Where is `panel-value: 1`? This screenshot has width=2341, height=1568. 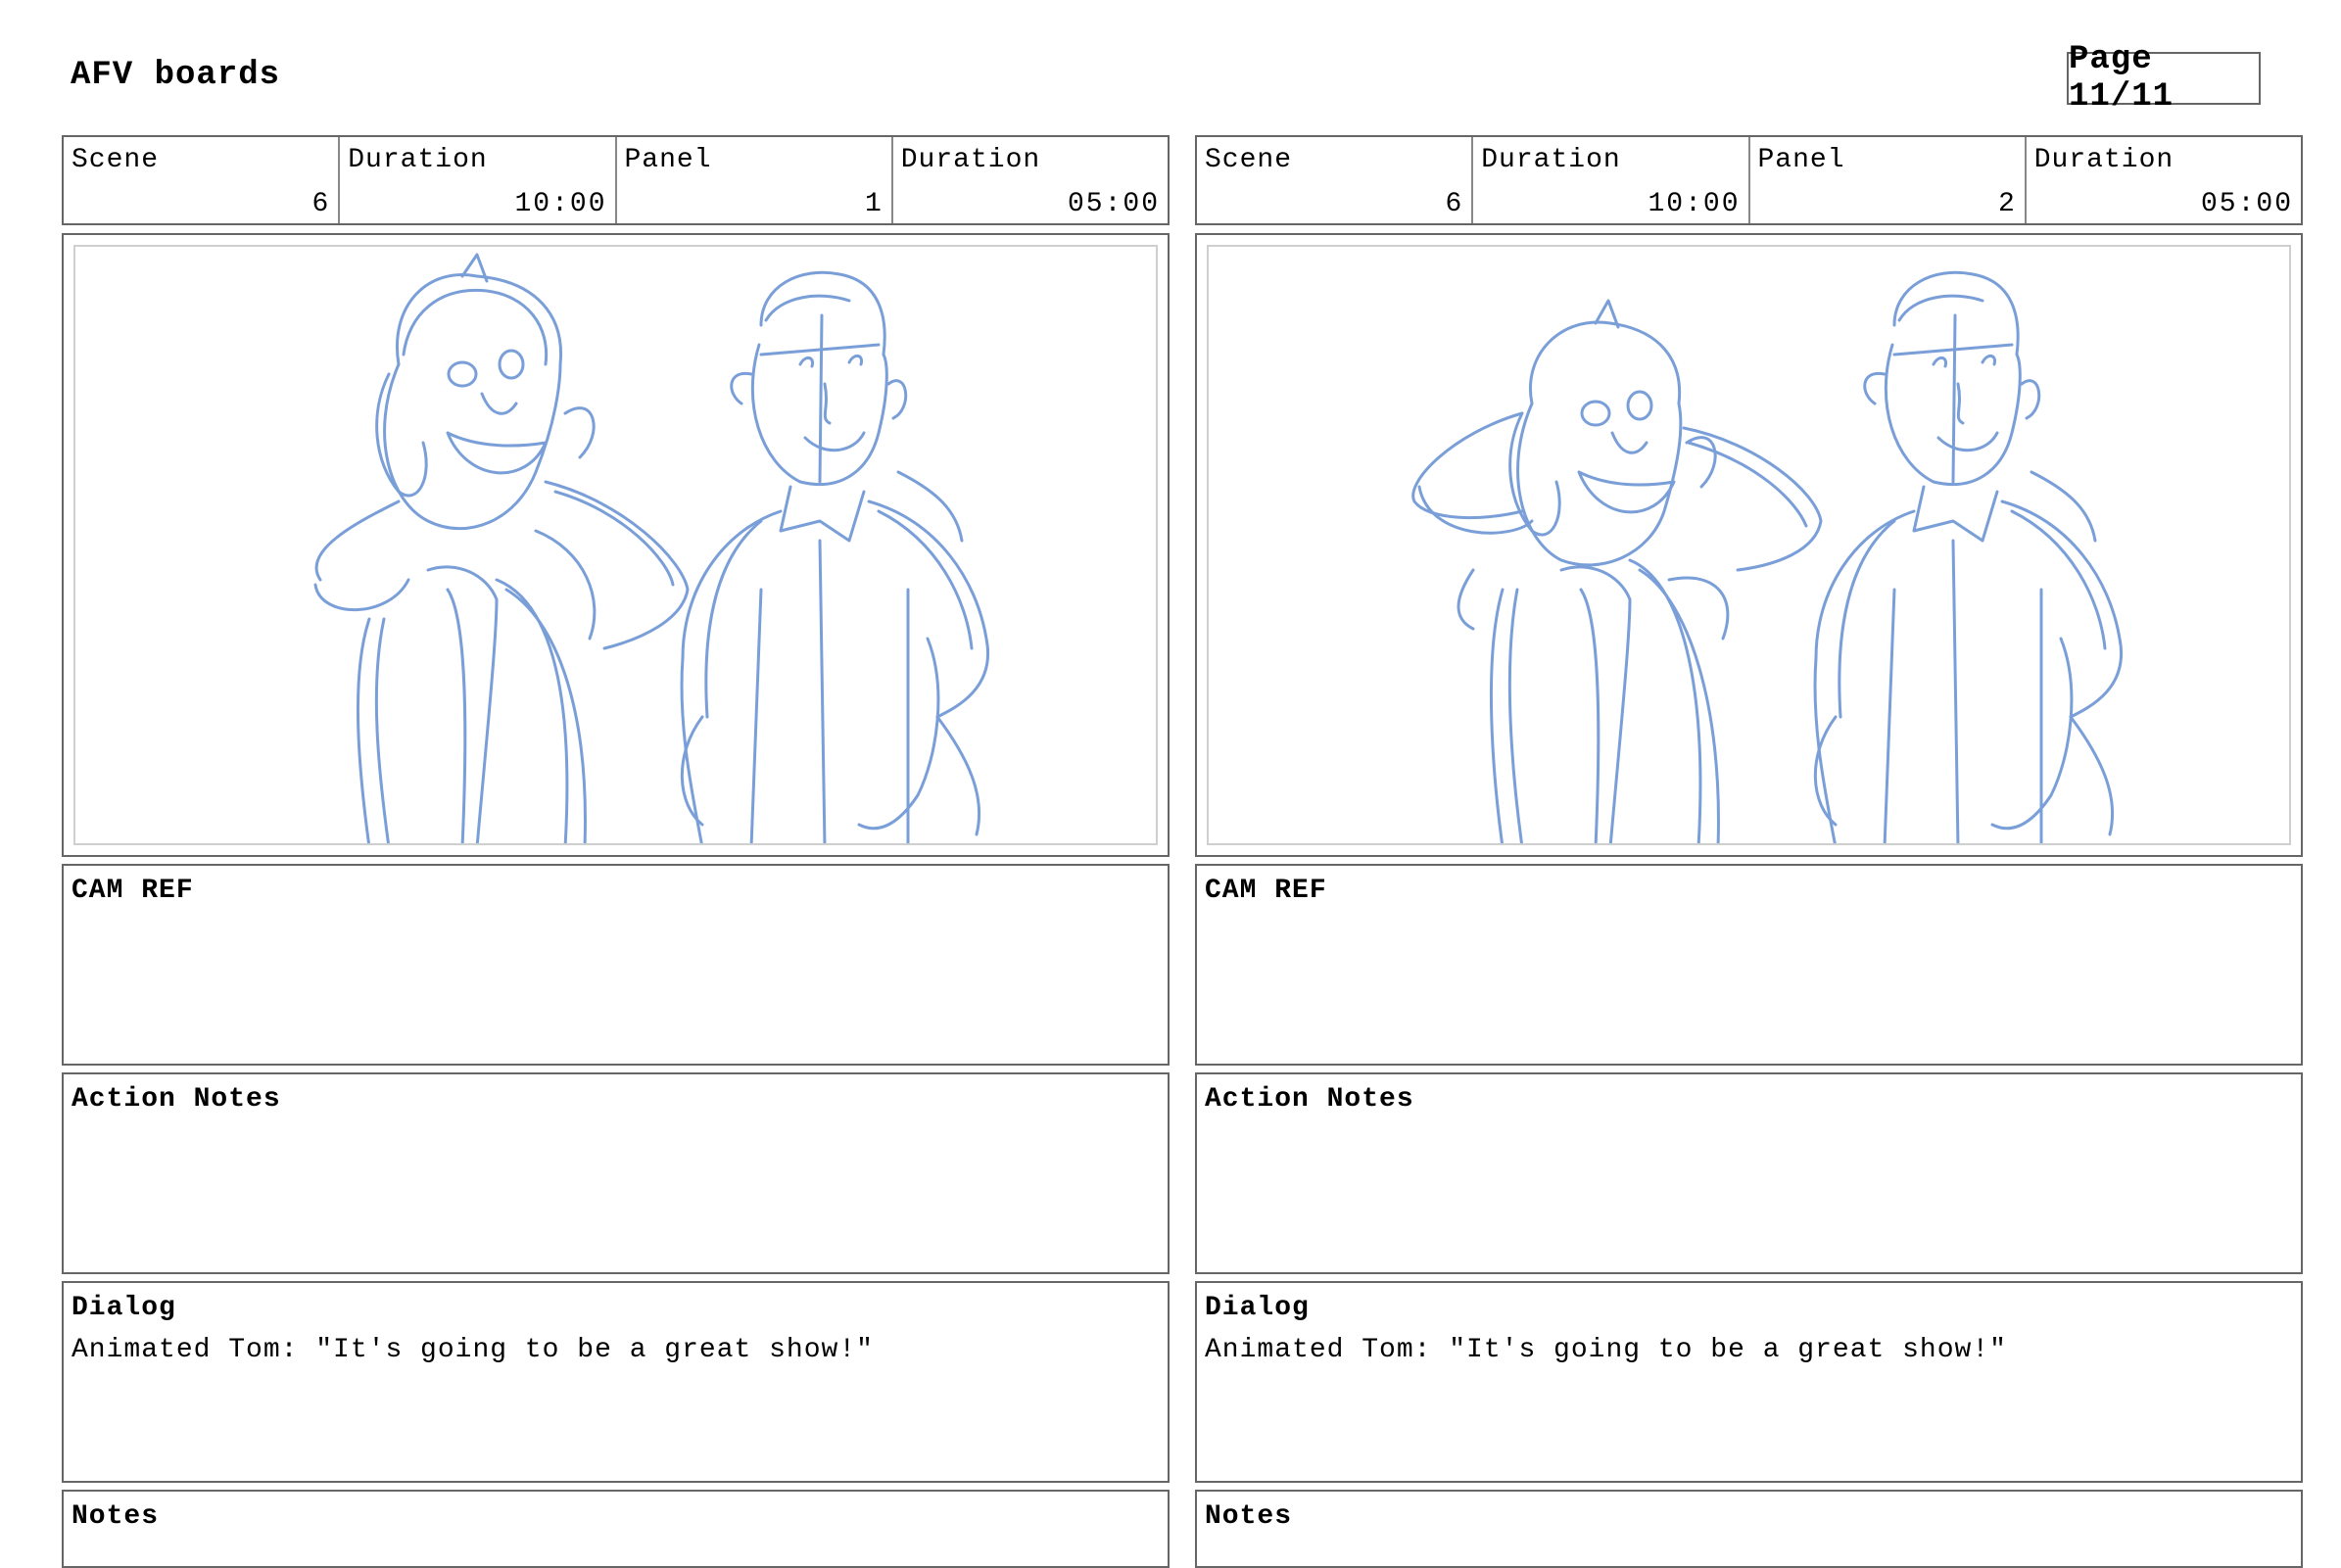
panel-value: 1 is located at coordinates (874, 204).